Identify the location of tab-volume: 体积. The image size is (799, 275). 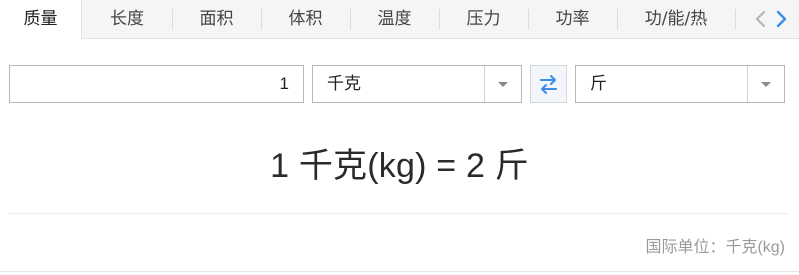
(305, 19).